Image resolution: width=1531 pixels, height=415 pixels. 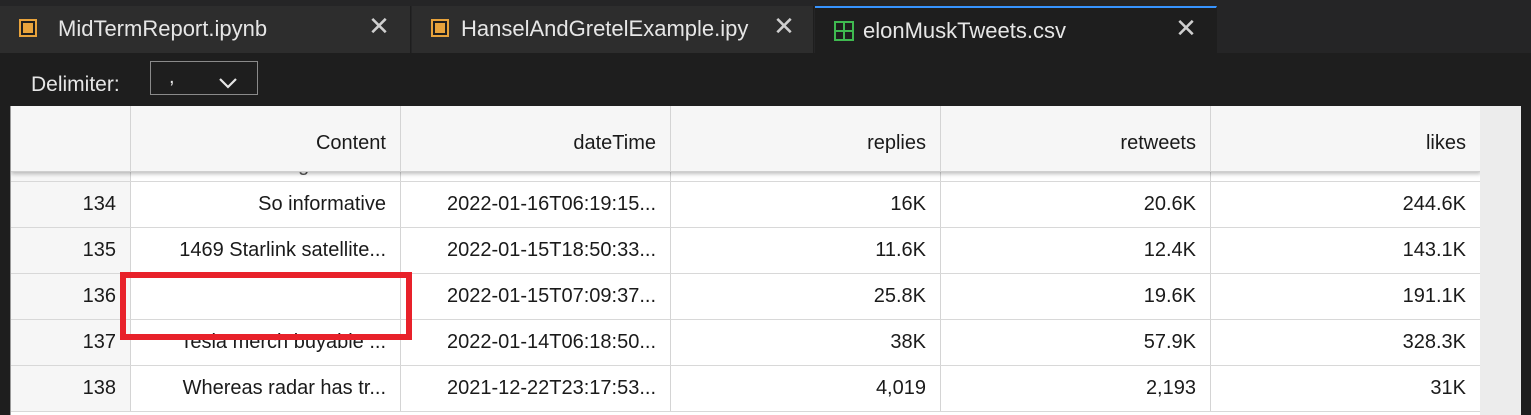 What do you see at coordinates (806, 204) in the screenshot?
I see `cell-replies: 16K` at bounding box center [806, 204].